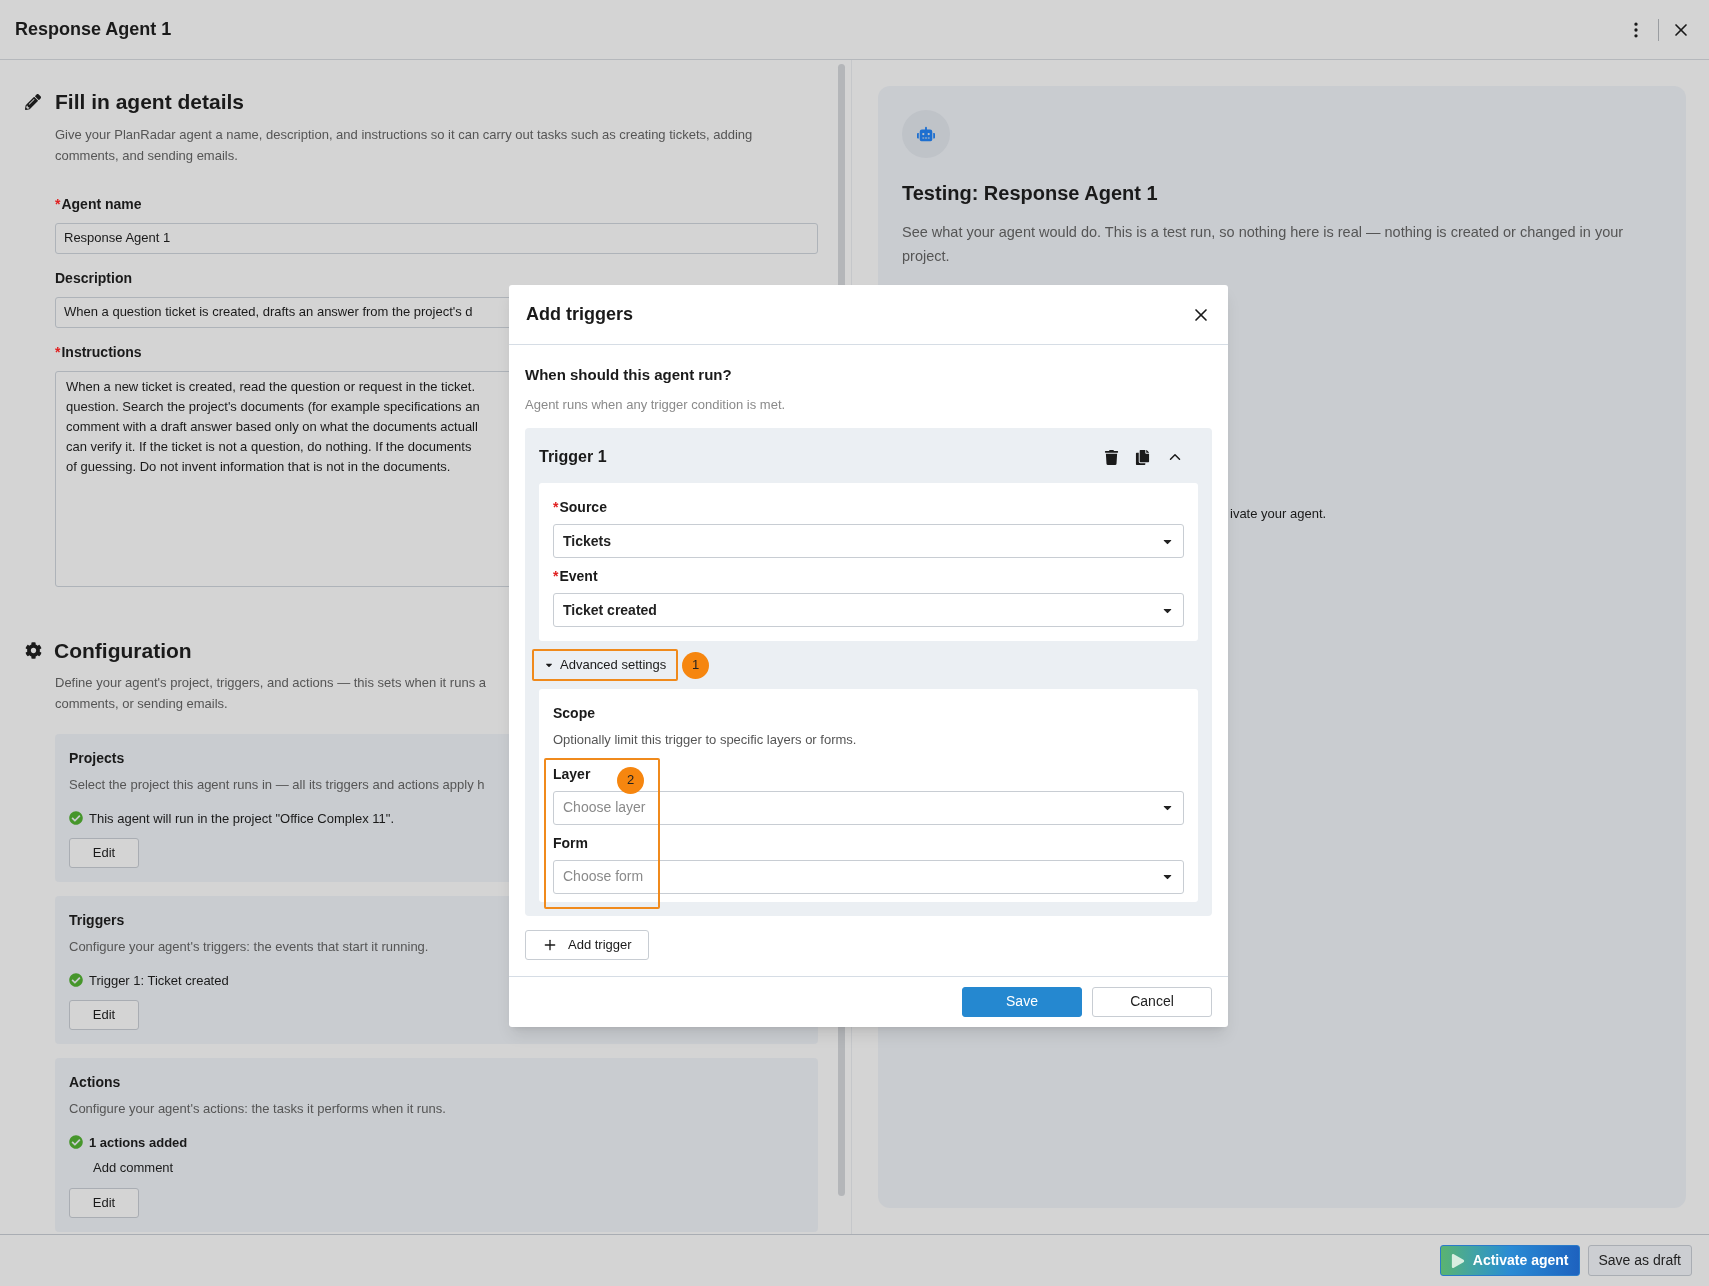  What do you see at coordinates (97, 758) in the screenshot?
I see `card-title: Projects` at bounding box center [97, 758].